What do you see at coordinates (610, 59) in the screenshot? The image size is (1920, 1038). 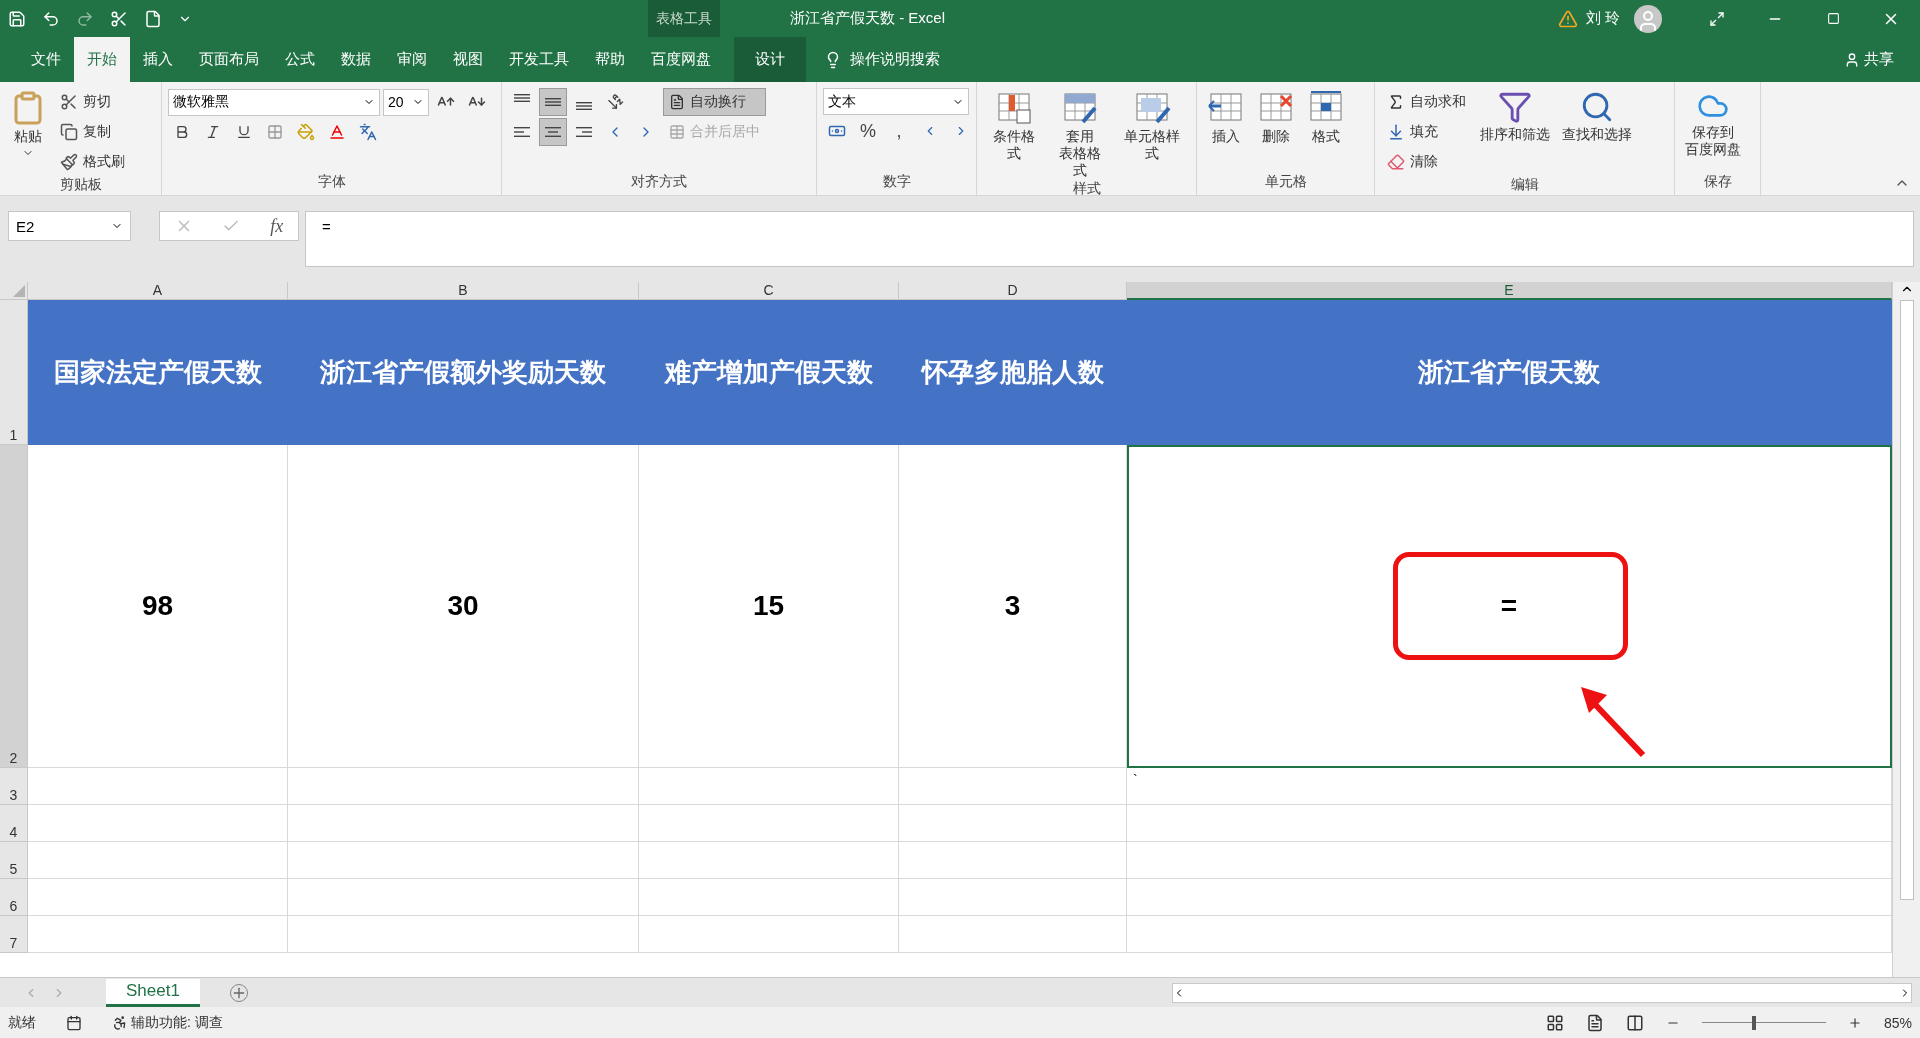 I see `menu-tab: 帮助` at bounding box center [610, 59].